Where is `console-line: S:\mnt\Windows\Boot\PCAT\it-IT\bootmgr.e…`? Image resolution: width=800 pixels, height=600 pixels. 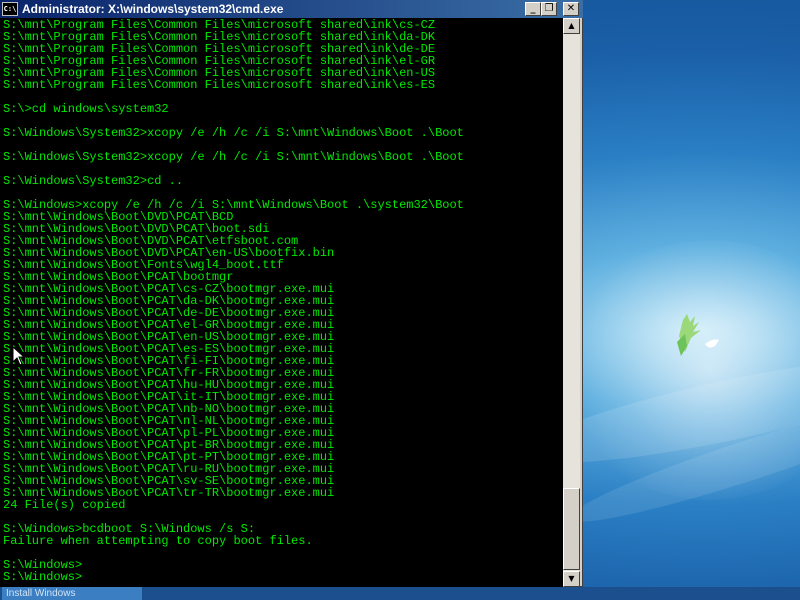
console-line: S:\mnt\Windows\Boot\PCAT\it-IT\bootmgr.e… is located at coordinates (169, 397).